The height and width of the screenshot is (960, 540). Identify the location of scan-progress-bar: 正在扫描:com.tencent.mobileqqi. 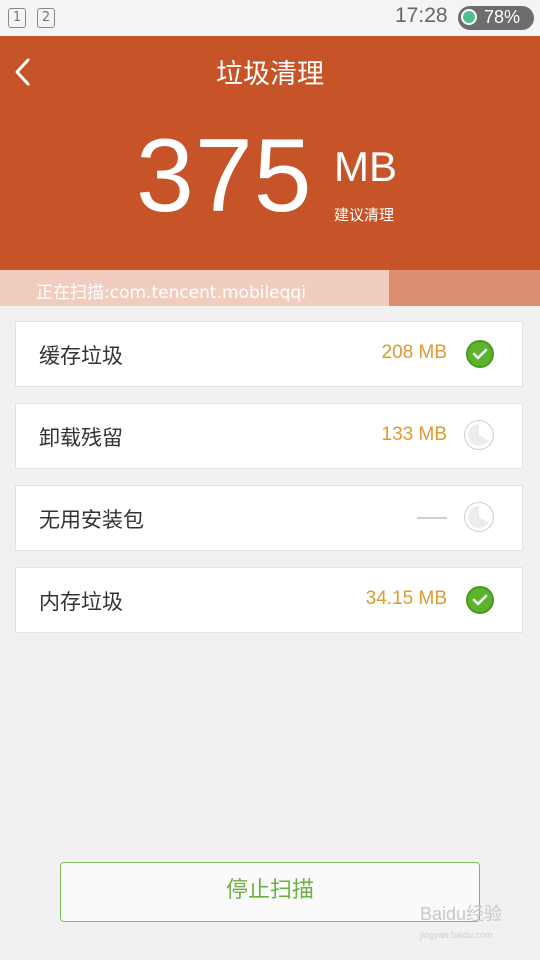
(270, 288).